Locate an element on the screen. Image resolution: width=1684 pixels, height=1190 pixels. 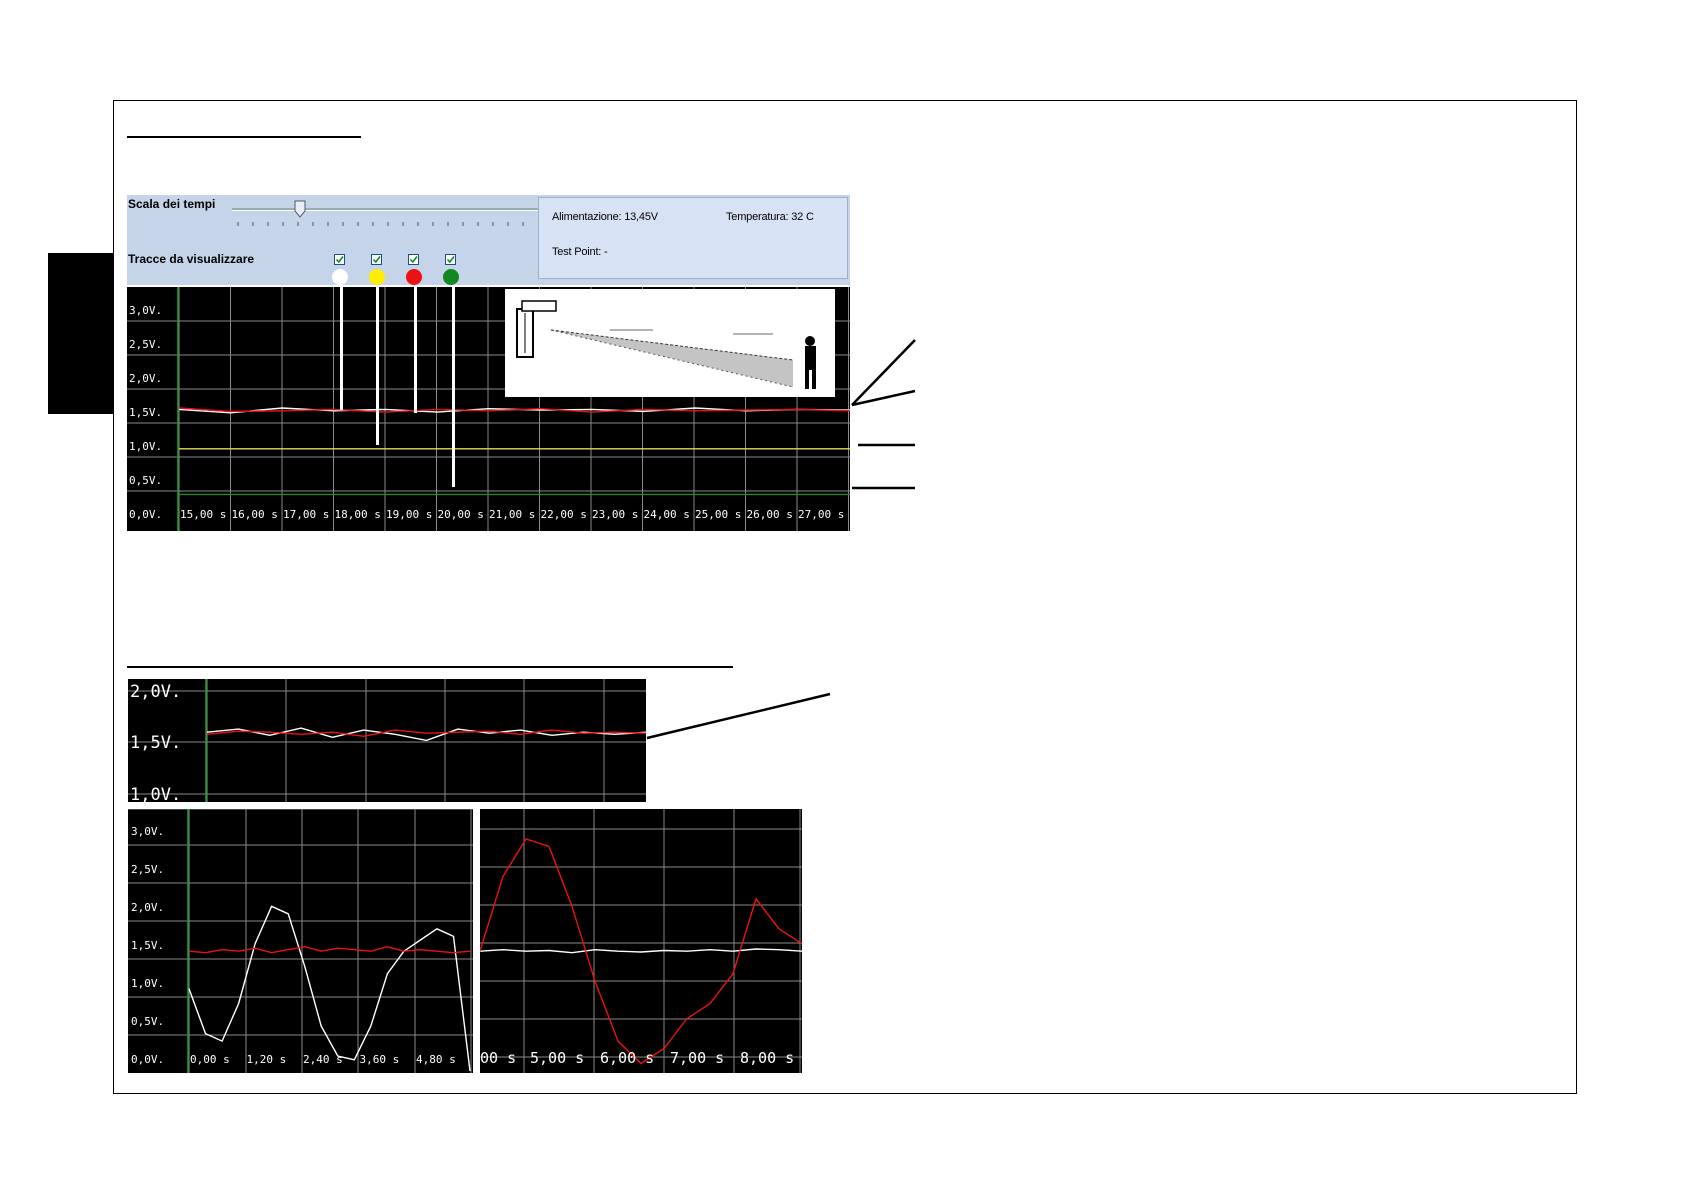
x-tick-label: 3,60 s is located at coordinates (380, 1059).